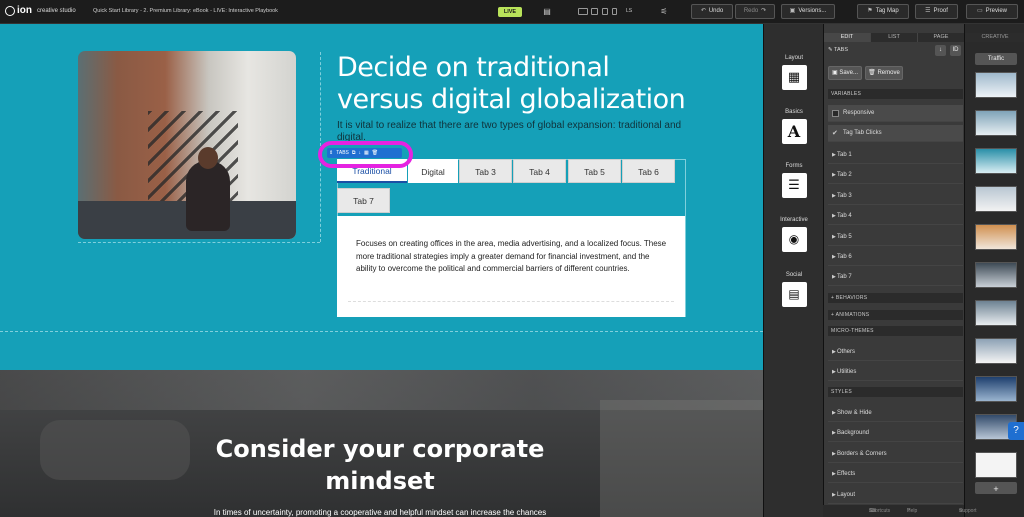 Image resolution: width=1024 pixels, height=517 pixels. What do you see at coordinates (511, 301) in the screenshot?
I see `tab-panel-outline` at bounding box center [511, 301].